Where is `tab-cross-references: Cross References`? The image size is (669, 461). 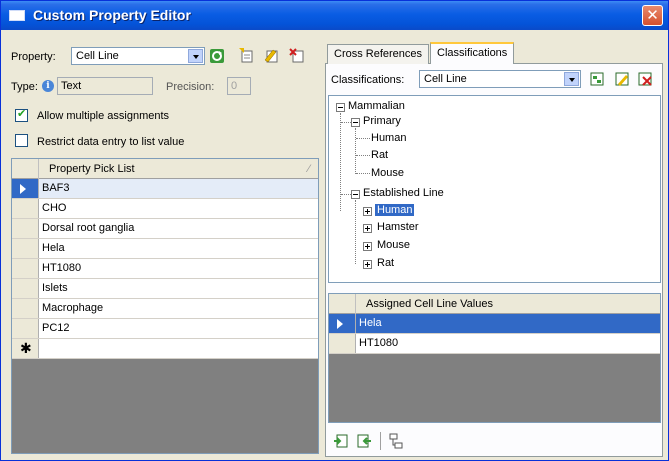
tab-cross-references: Cross References is located at coordinates (378, 54).